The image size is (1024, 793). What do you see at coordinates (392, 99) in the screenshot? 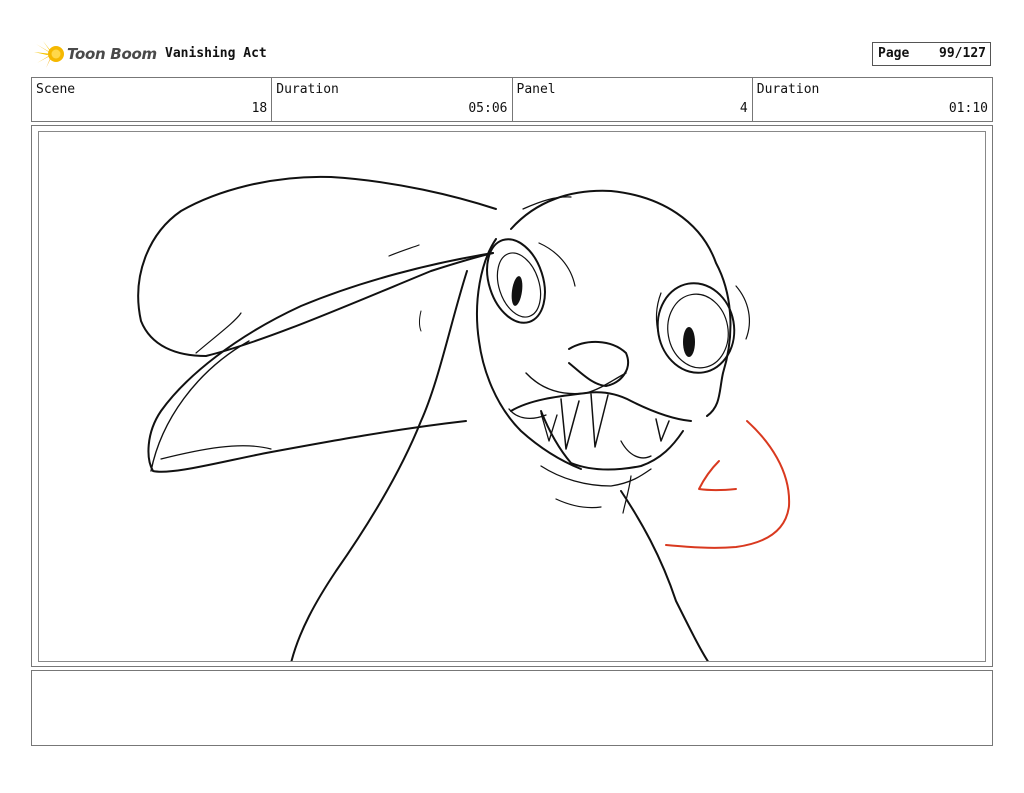
I see `scene-duration-cell: Duration 05:06` at bounding box center [392, 99].